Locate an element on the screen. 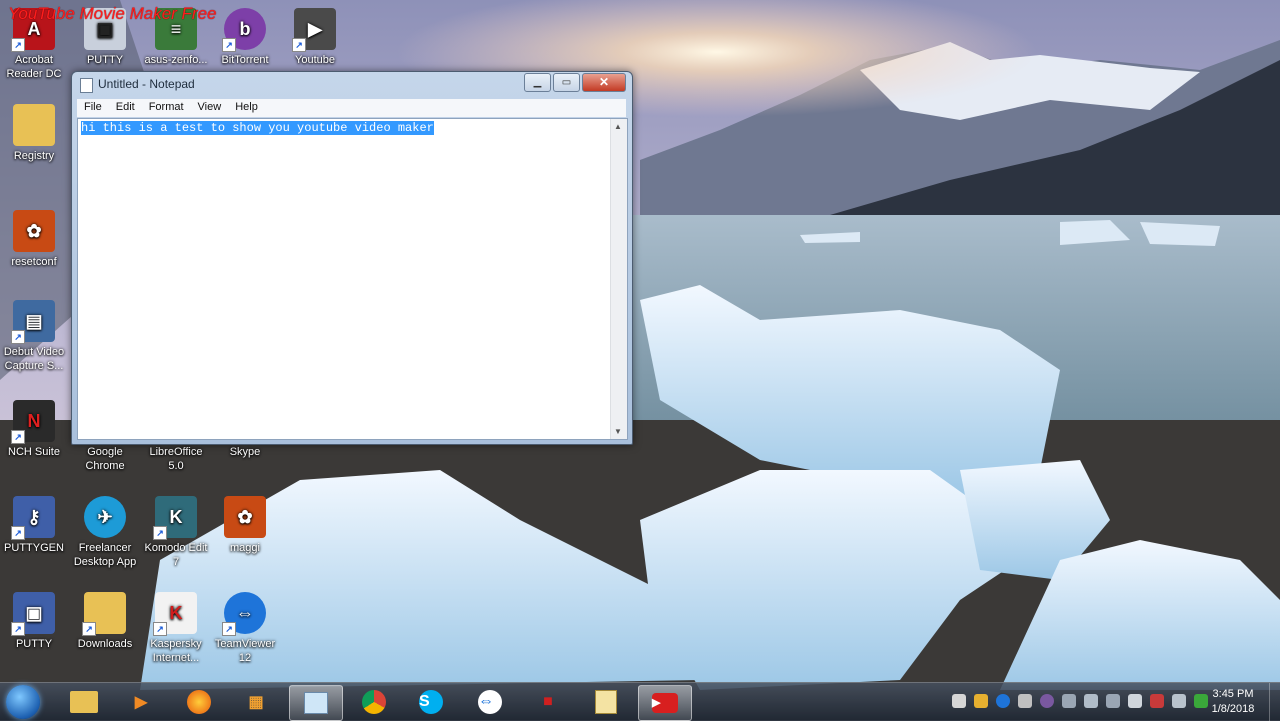  tray-volume-icon is located at coordinates (1069, 701).